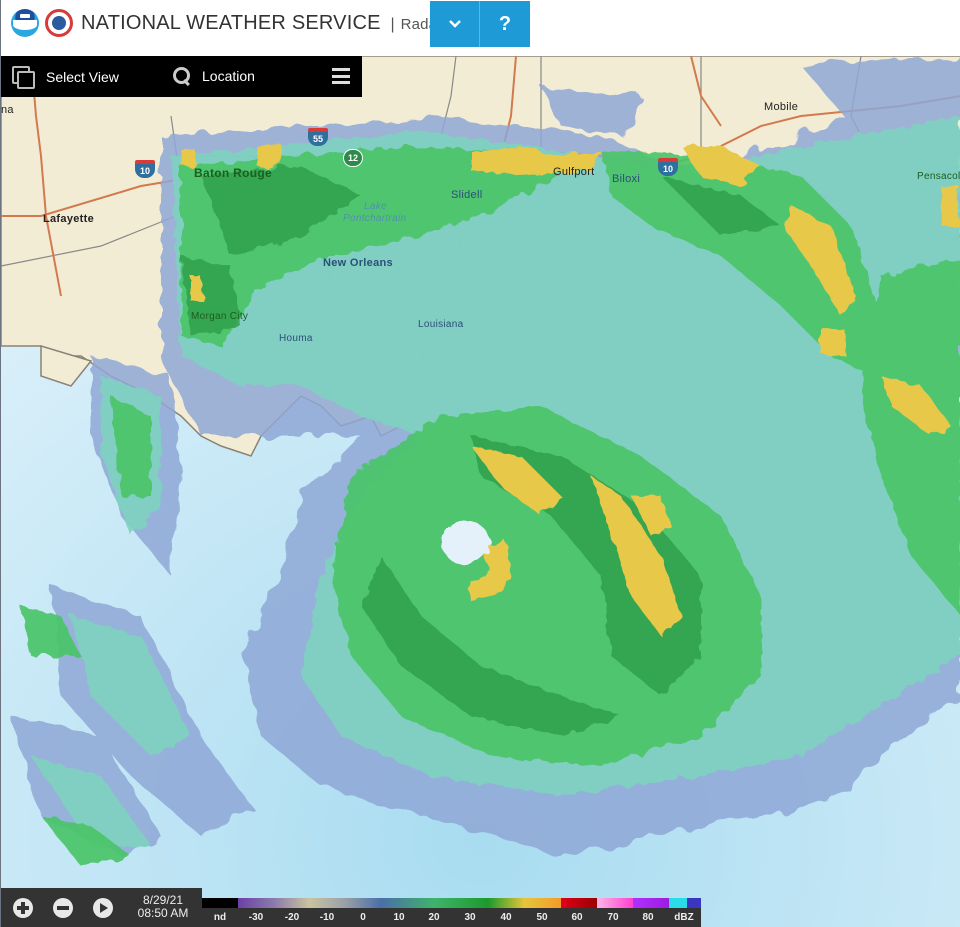  I want to click on site-title-text: NATIONAL WEATHER SERVICE, so click(231, 23).